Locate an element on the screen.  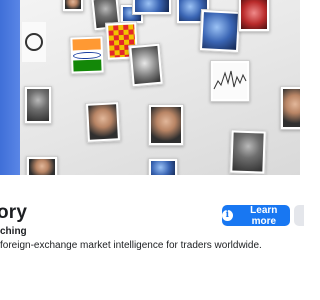
page-title: ory is located at coordinates (14, 212).